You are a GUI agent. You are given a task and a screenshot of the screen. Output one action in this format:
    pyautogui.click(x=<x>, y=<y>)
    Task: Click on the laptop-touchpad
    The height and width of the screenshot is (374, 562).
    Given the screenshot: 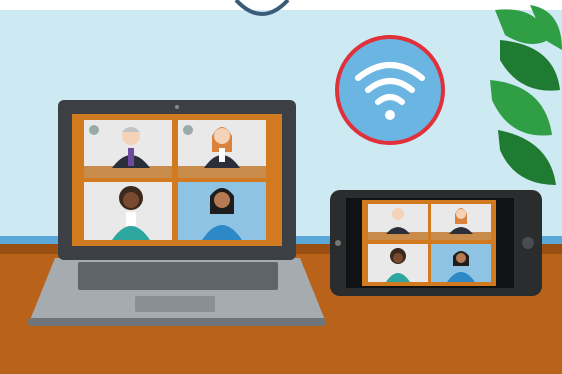 What is the action you would take?
    pyautogui.click(x=175, y=304)
    